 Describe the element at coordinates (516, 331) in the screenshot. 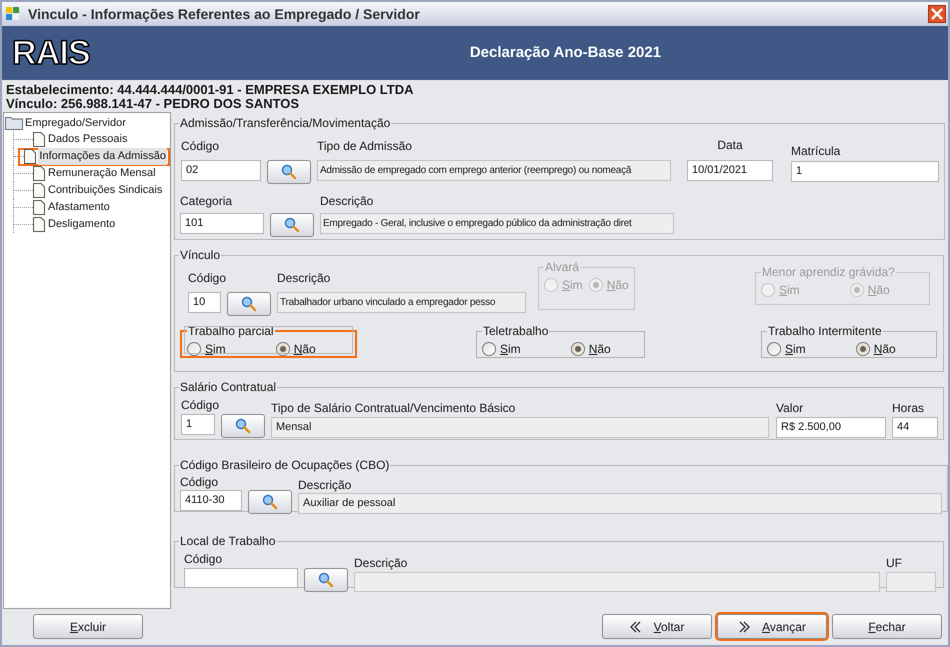

I see `group-title: Teletrabalho` at that location.